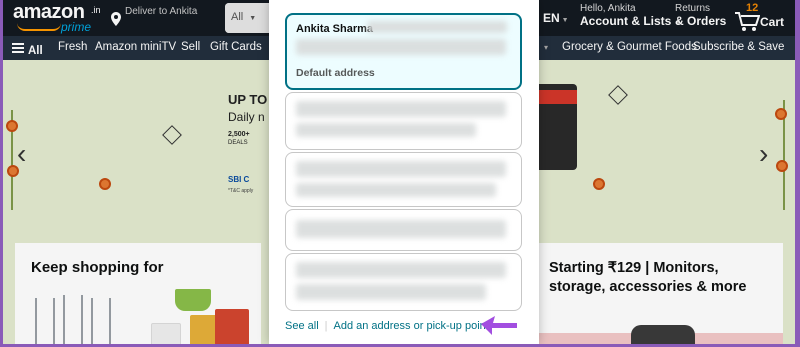 This screenshot has height=347, width=800. What do you see at coordinates (499, 325) in the screenshot?
I see `pointer-arrow-icon` at bounding box center [499, 325].